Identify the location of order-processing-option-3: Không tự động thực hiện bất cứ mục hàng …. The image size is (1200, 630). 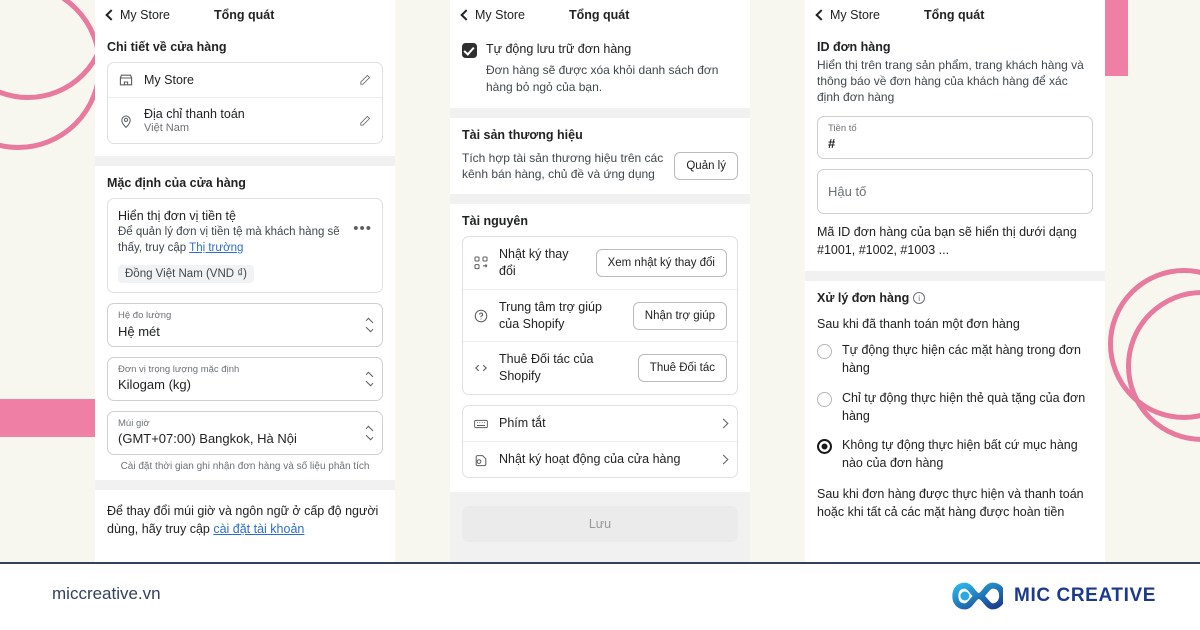
(955, 452).